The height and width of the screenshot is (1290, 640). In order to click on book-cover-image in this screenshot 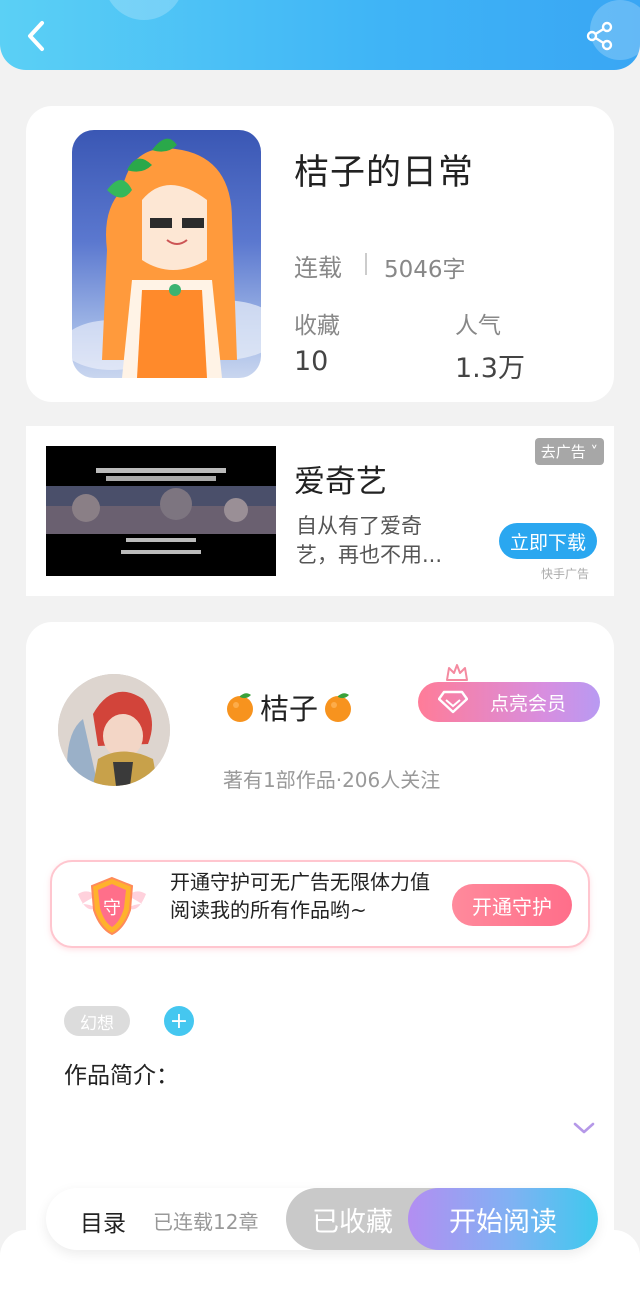, I will do `click(166, 254)`.